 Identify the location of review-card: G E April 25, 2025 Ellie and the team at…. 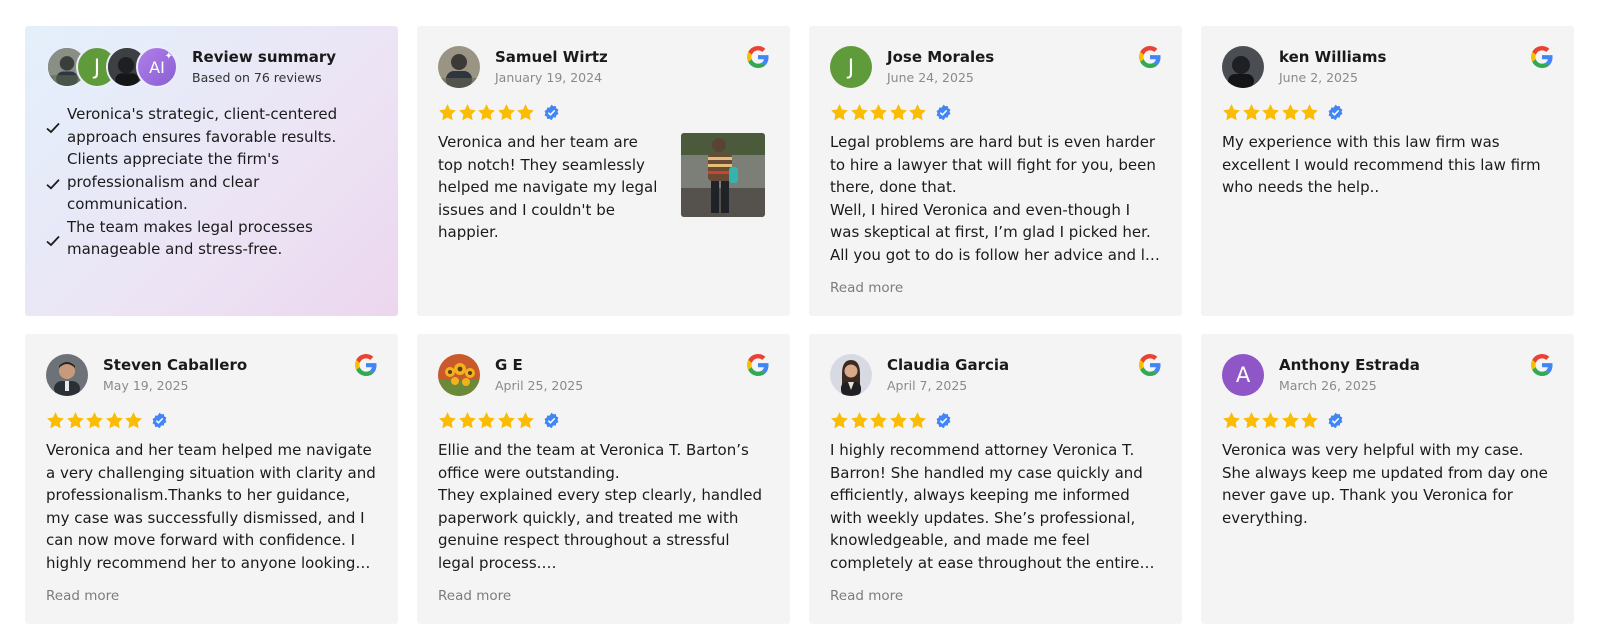
(603, 479).